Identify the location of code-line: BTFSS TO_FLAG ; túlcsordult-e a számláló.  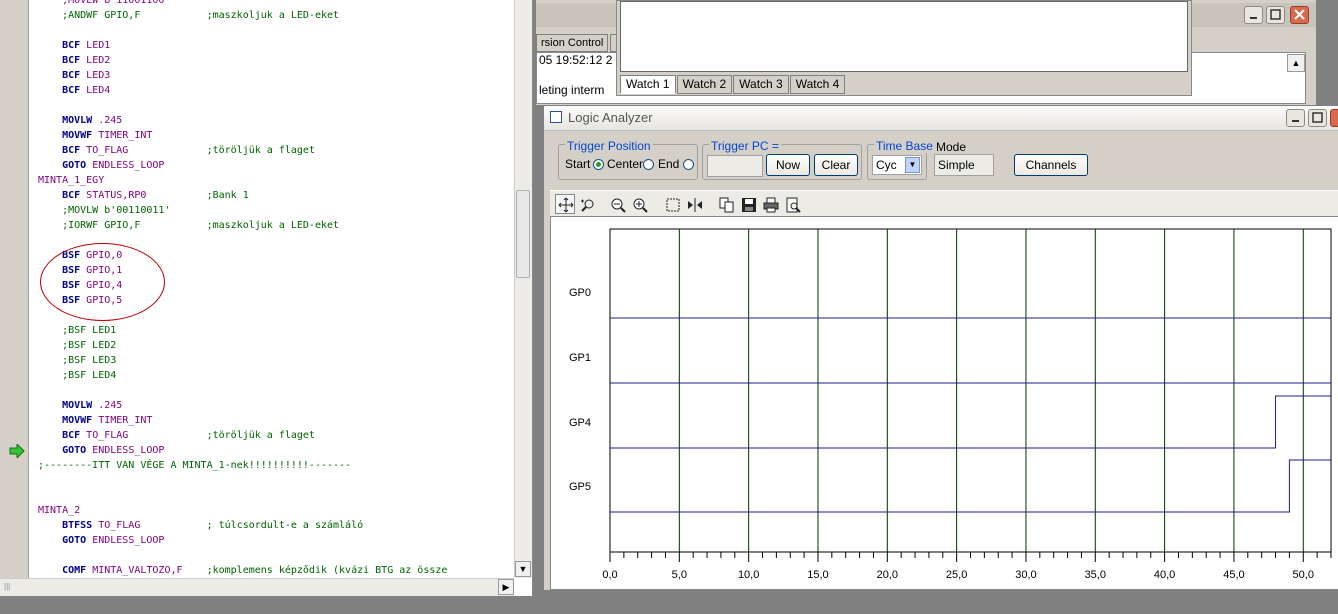
(276, 525).